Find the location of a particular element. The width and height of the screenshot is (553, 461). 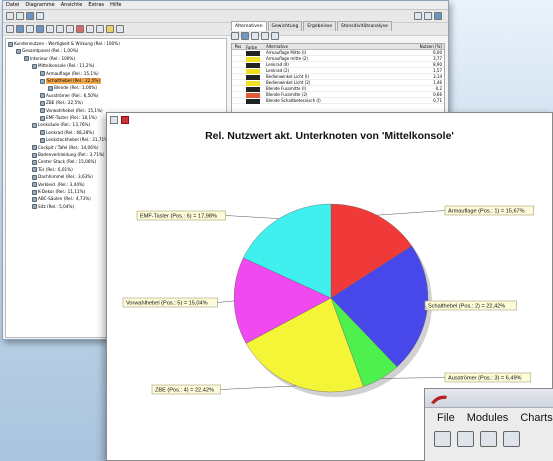

row-value: 1,57 is located at coordinates (437, 70).